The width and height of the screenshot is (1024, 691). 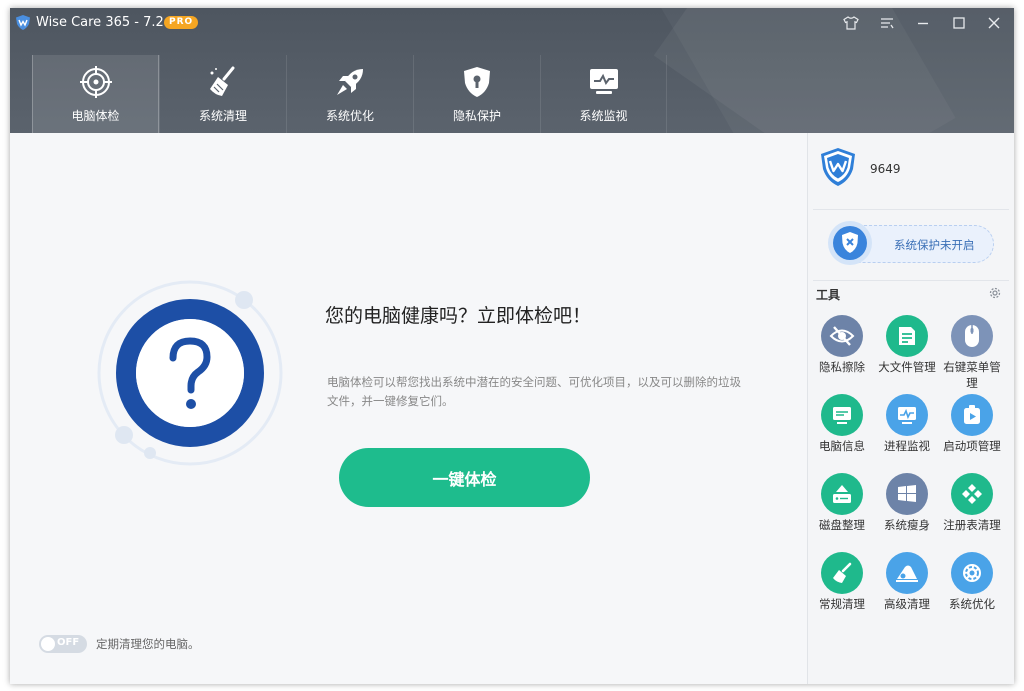 I want to click on monitor-icon, so click(x=604, y=82).